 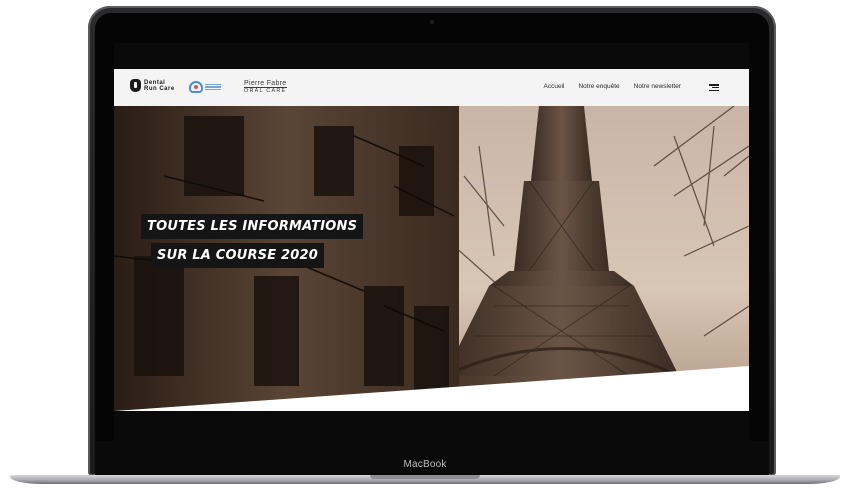 What do you see at coordinates (657, 86) in the screenshot?
I see `nav-item-notre-newsletter: Notre newsletter` at bounding box center [657, 86].